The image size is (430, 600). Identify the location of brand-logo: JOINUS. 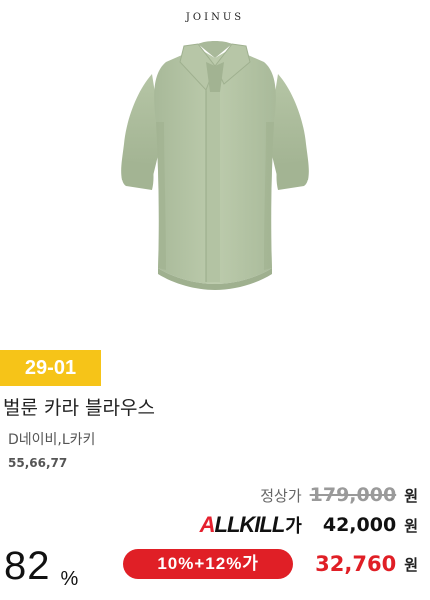
(215, 17).